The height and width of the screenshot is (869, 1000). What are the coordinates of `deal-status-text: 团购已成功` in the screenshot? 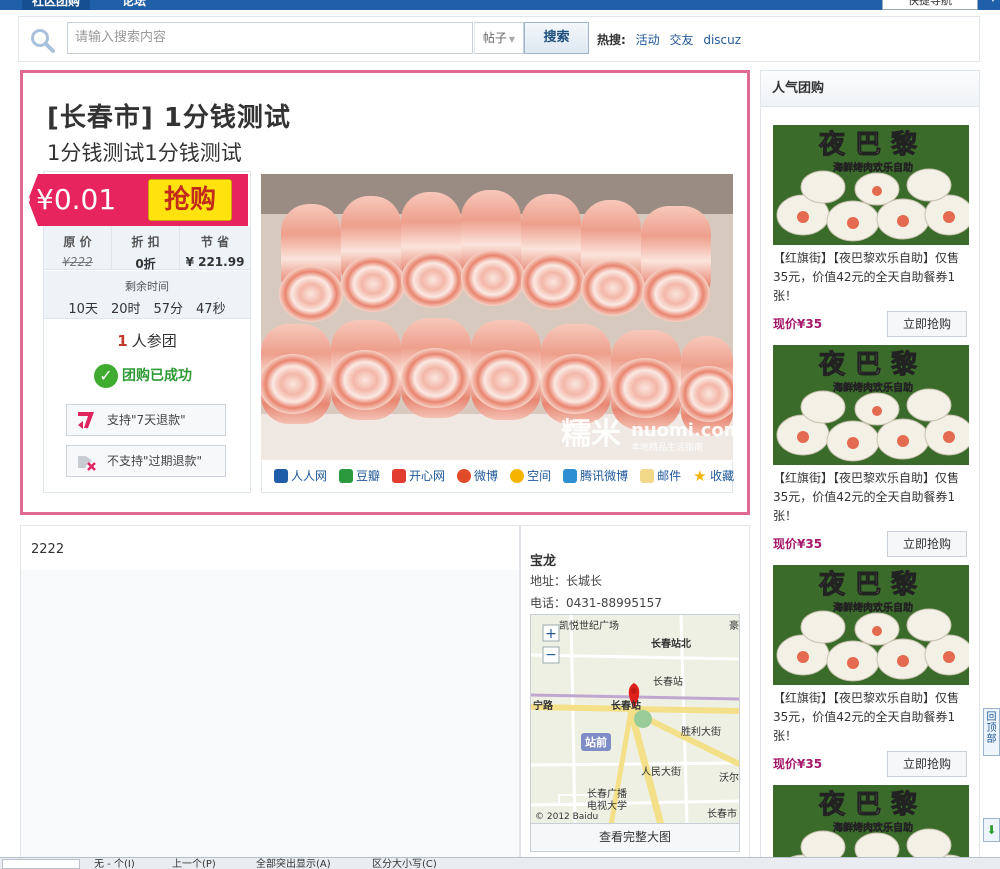 It's located at (157, 376).